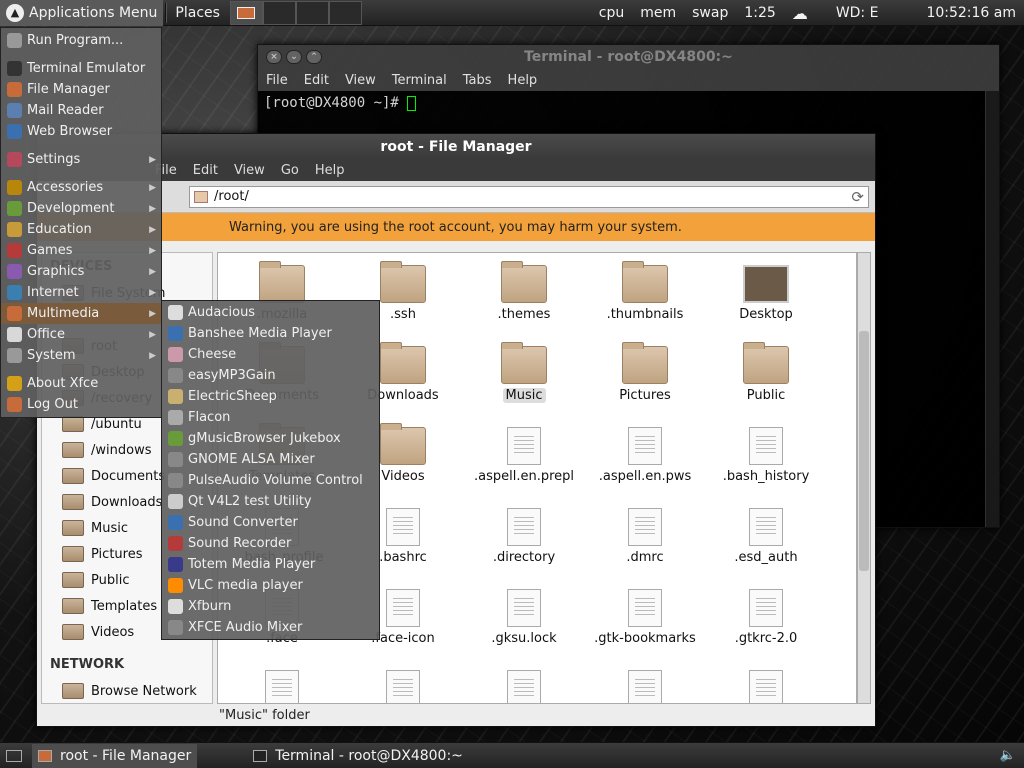  What do you see at coordinates (270, 480) in the screenshot?
I see `menu-item-pulseaudio-volume-control: PulseAudio Volume Control` at bounding box center [270, 480].